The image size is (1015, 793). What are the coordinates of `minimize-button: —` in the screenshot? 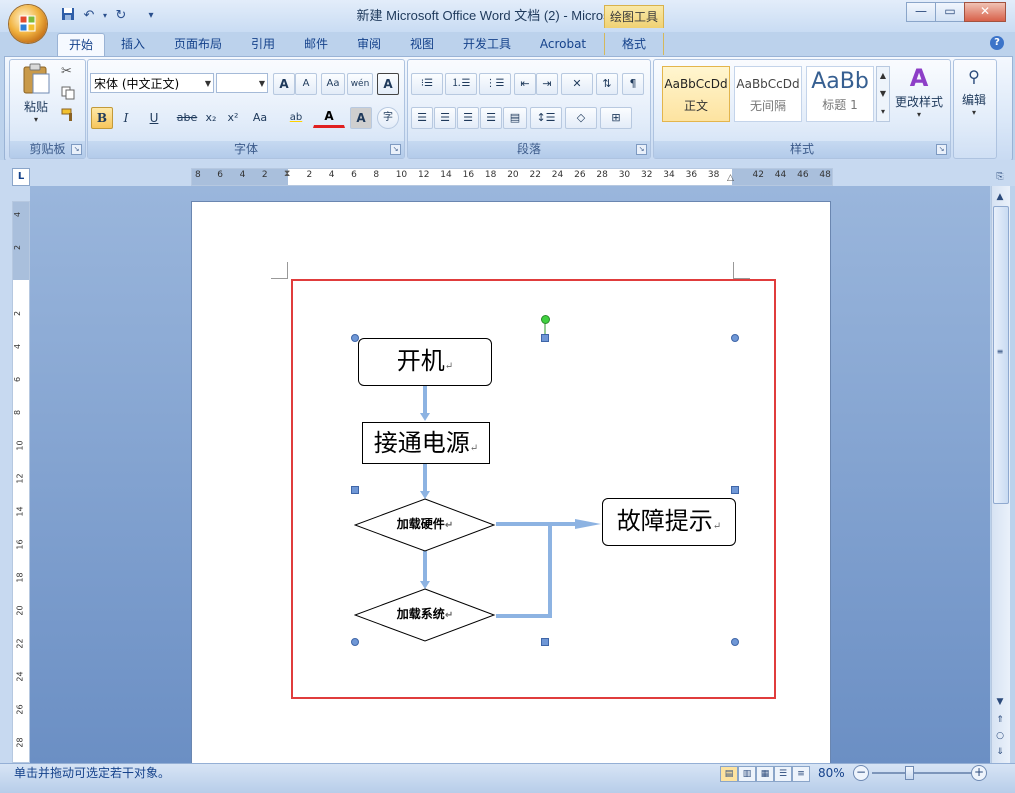 It's located at (921, 12).